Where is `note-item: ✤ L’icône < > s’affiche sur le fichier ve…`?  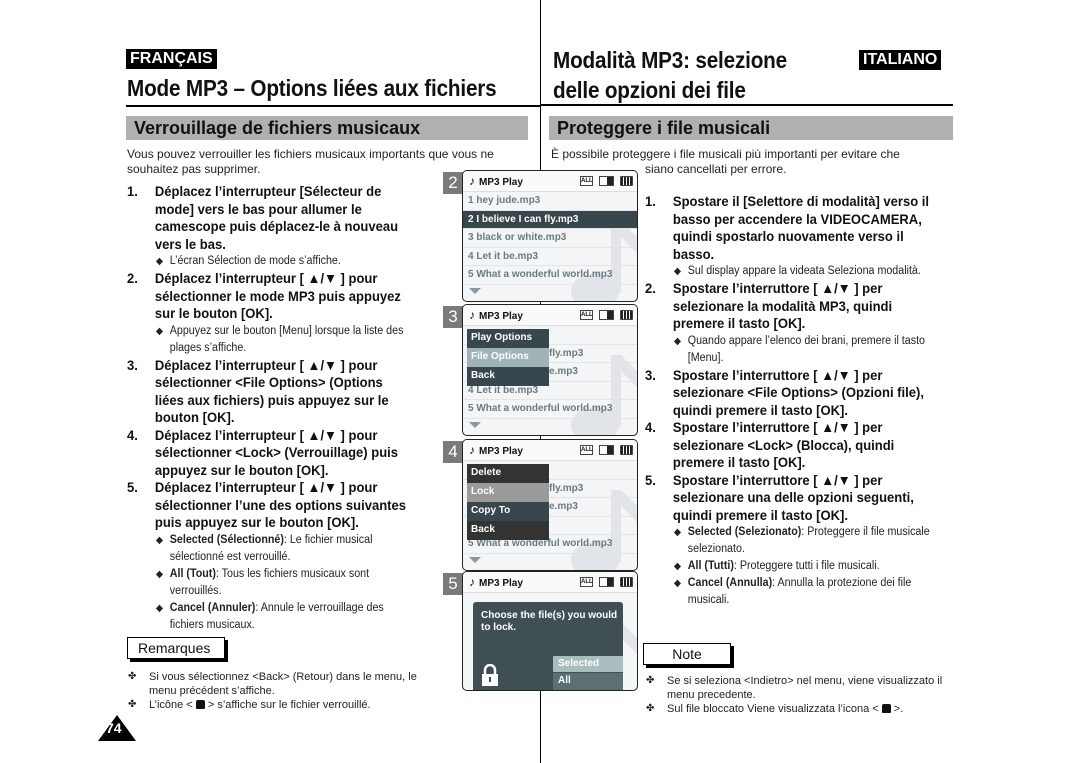 note-item: ✤ L’icône < > s’affiche sur le fichier ve… is located at coordinates (285, 705).